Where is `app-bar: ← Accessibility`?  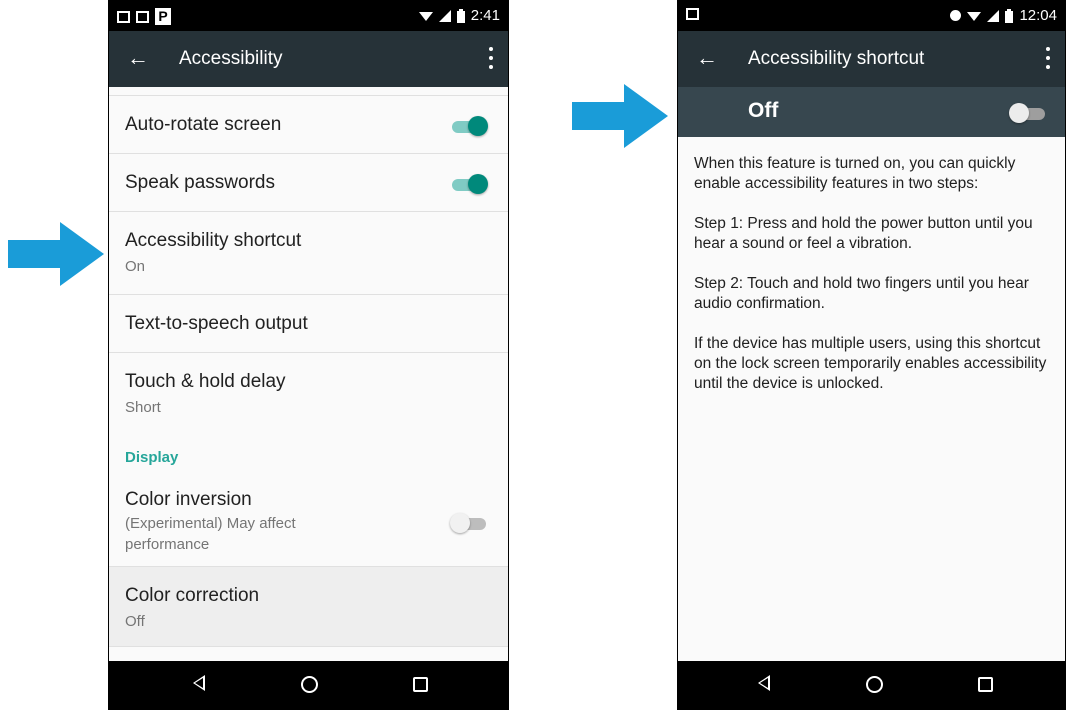
app-bar: ← Accessibility is located at coordinates (308, 59).